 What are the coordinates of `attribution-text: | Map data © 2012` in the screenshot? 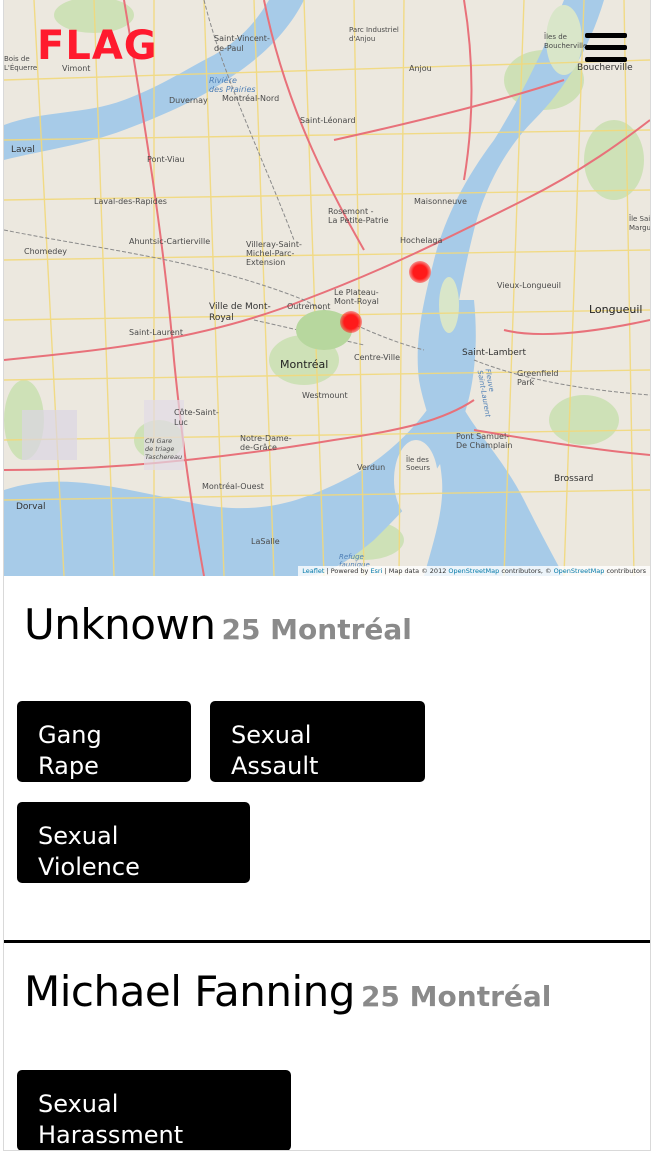 It's located at (415, 571).